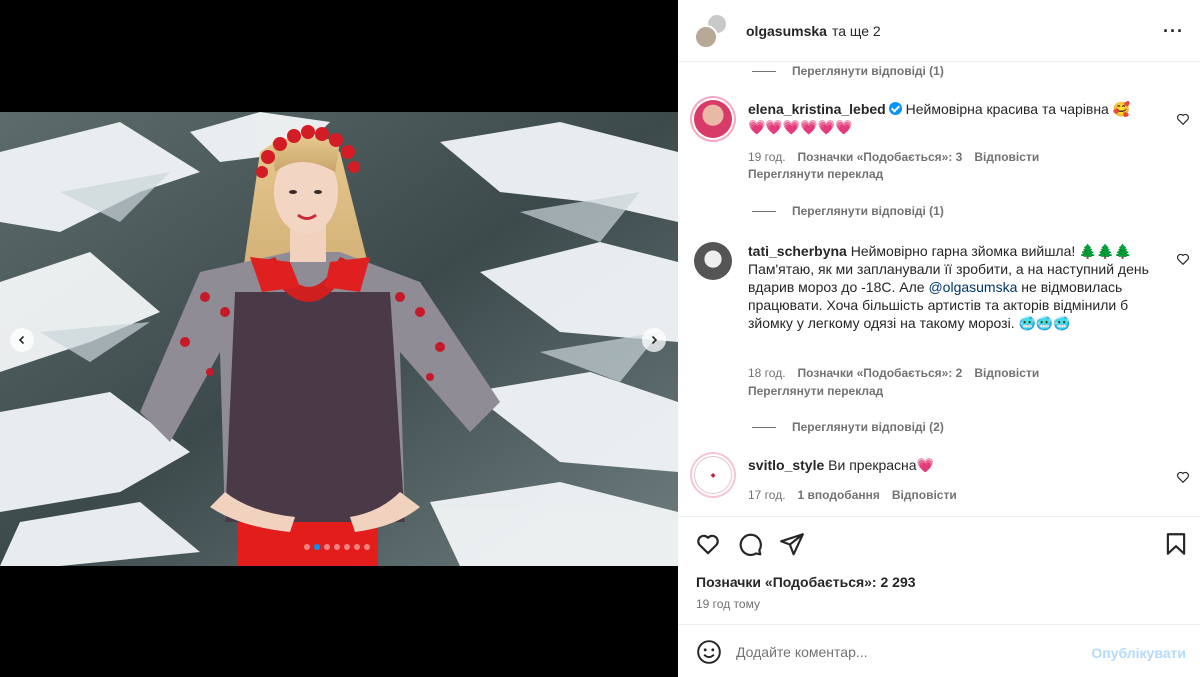 The width and height of the screenshot is (1200, 677). I want to click on chevron-right-icon, so click(654, 340).